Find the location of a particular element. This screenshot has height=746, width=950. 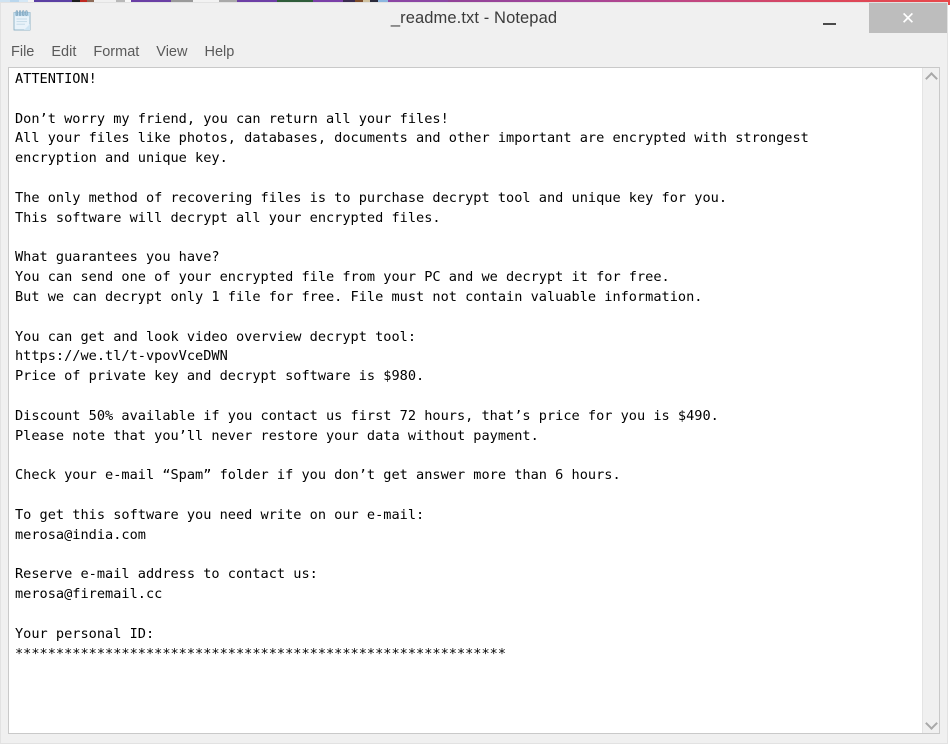

menu-bar: File Edit Format View Help is located at coordinates (474, 51).